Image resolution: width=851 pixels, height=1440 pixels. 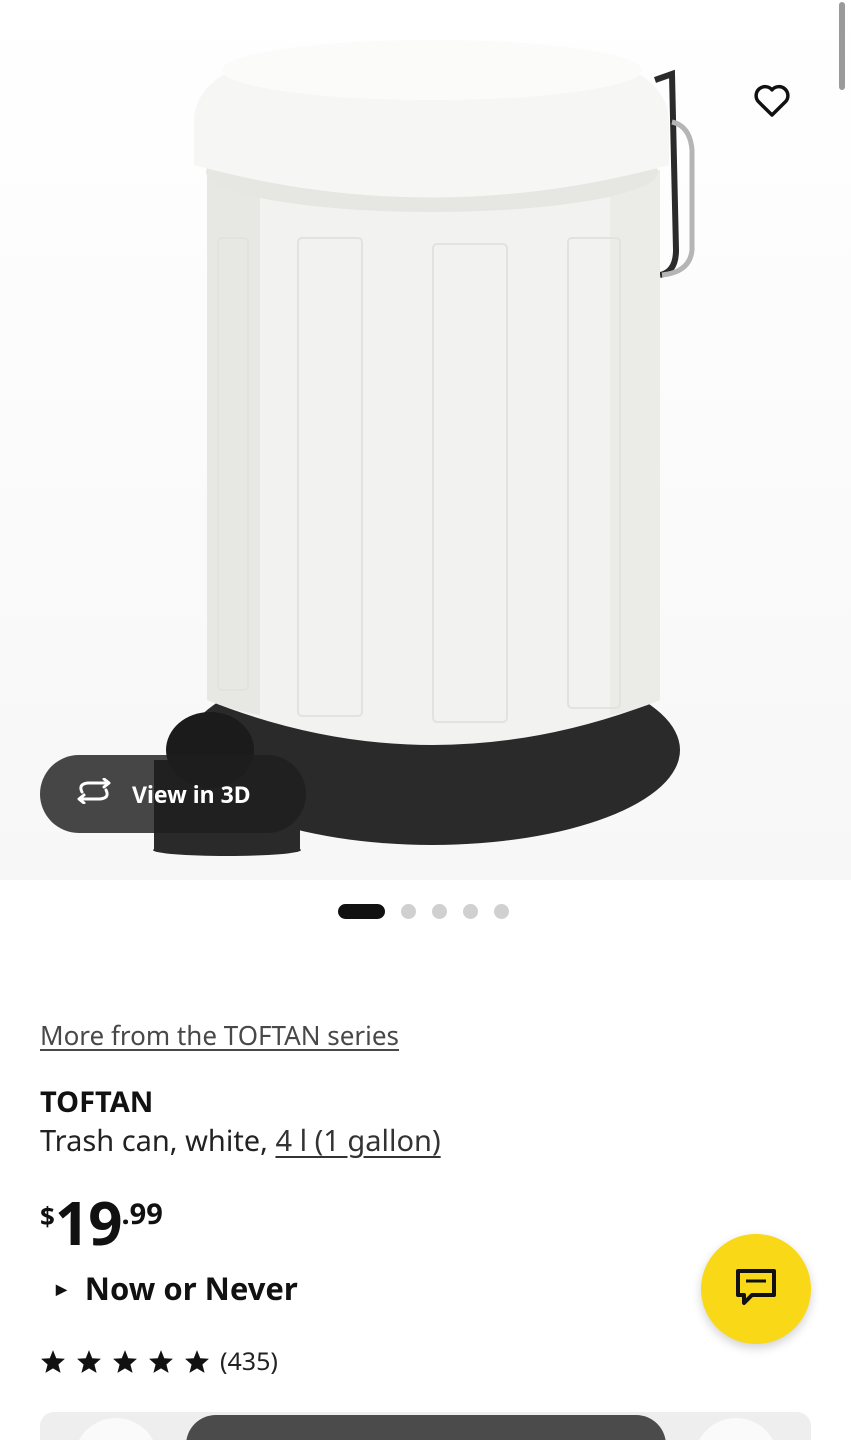 I want to click on favorite-button, so click(x=772, y=102).